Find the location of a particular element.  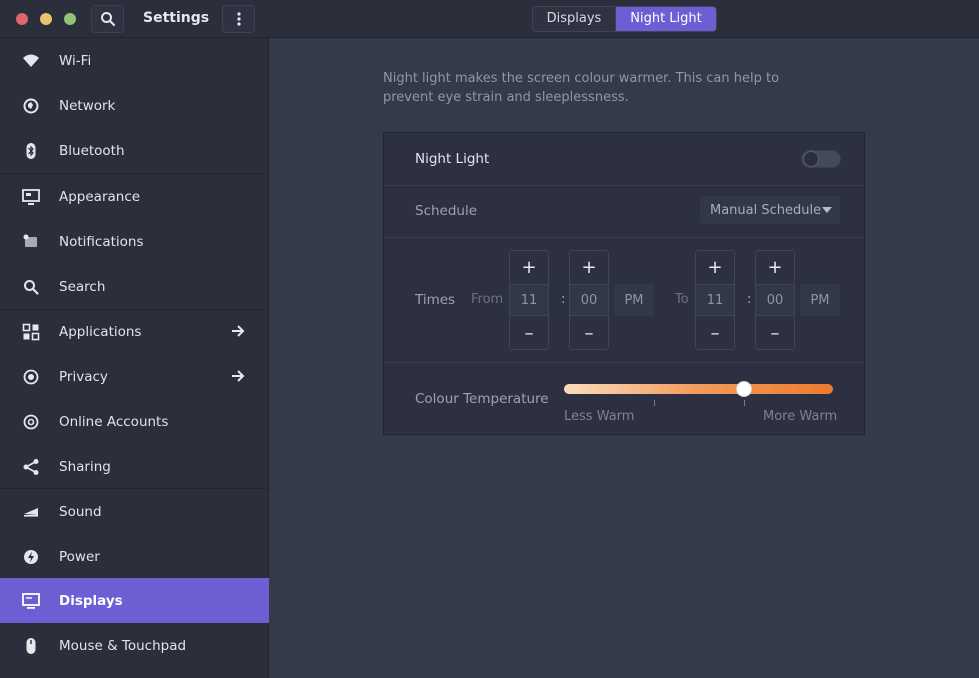

from-hour-spinner: + 11 – is located at coordinates (529, 300).